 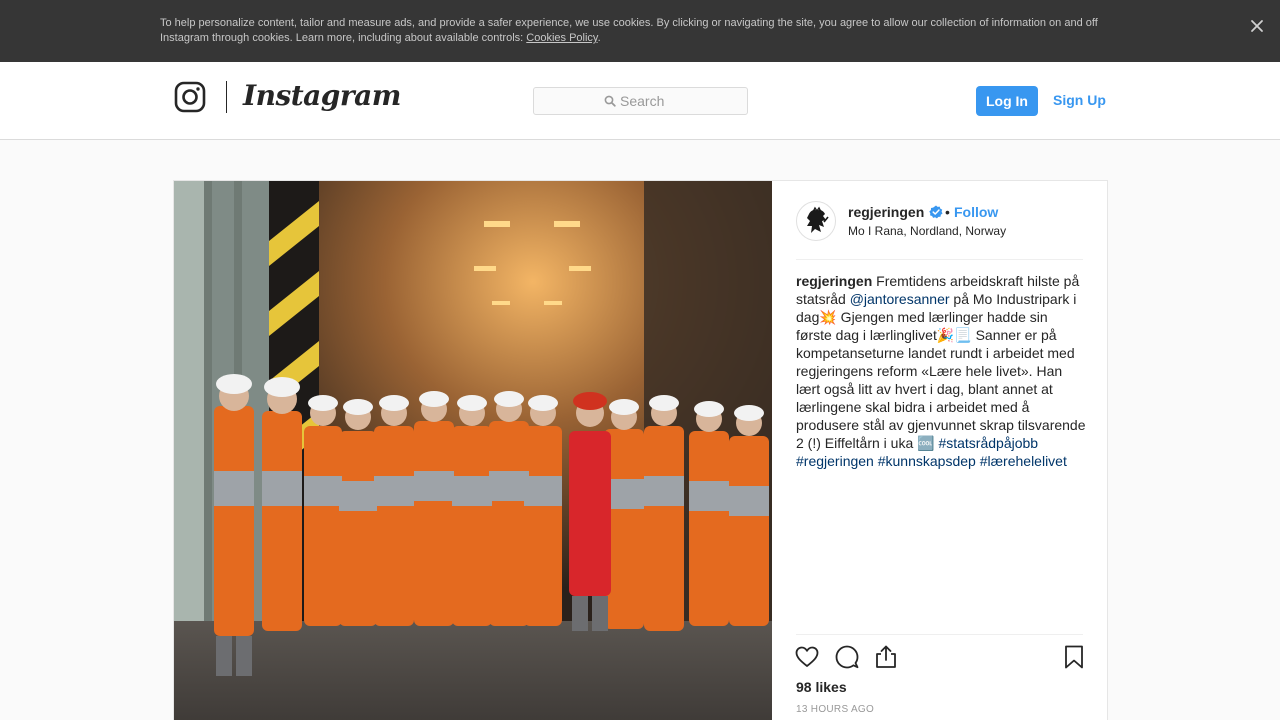 What do you see at coordinates (599, 38) in the screenshot?
I see `cookie-text-trailing: .` at bounding box center [599, 38].